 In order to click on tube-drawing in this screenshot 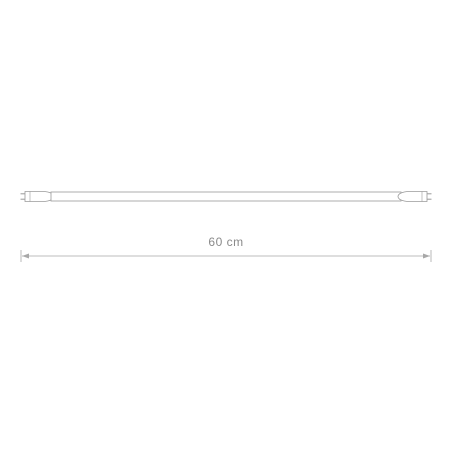, I will do `click(226, 226)`.